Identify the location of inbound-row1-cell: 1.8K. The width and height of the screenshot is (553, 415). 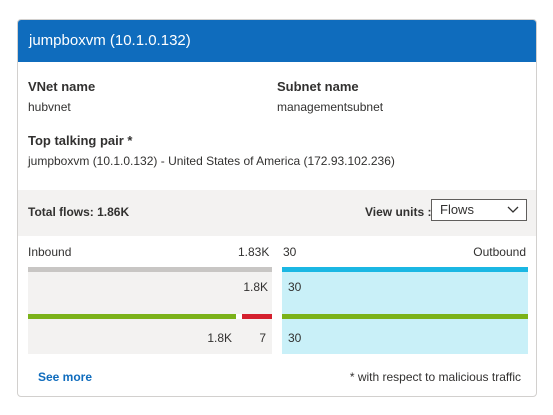
(150, 293).